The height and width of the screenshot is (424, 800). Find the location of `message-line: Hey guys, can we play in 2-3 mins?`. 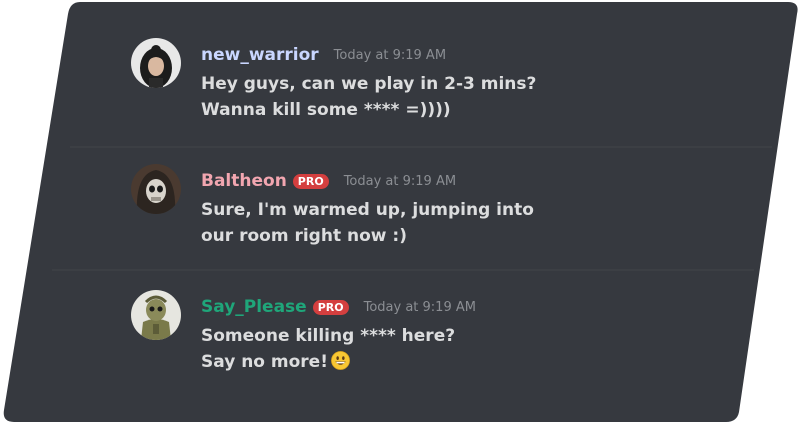

message-line: Hey guys, can we play in 2-3 mins? is located at coordinates (369, 84).